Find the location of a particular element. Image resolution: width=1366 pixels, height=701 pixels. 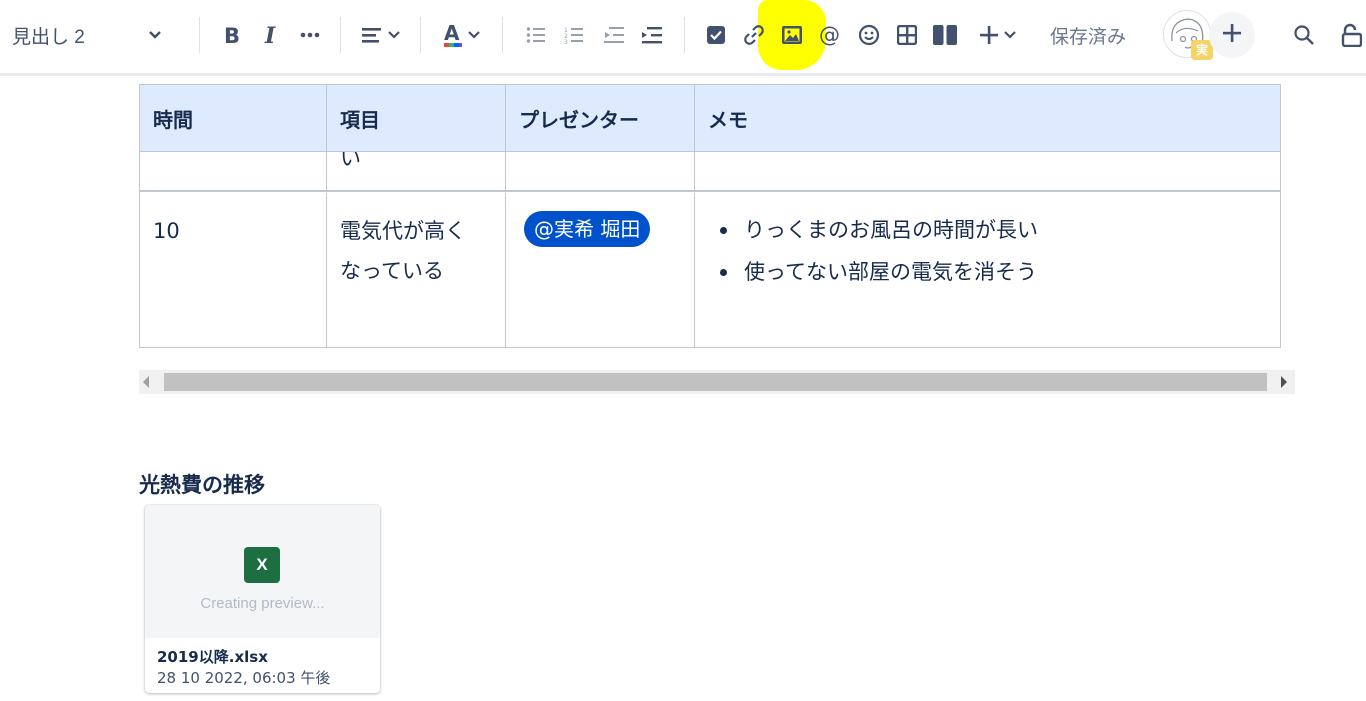

action-item-button is located at coordinates (716, 35).